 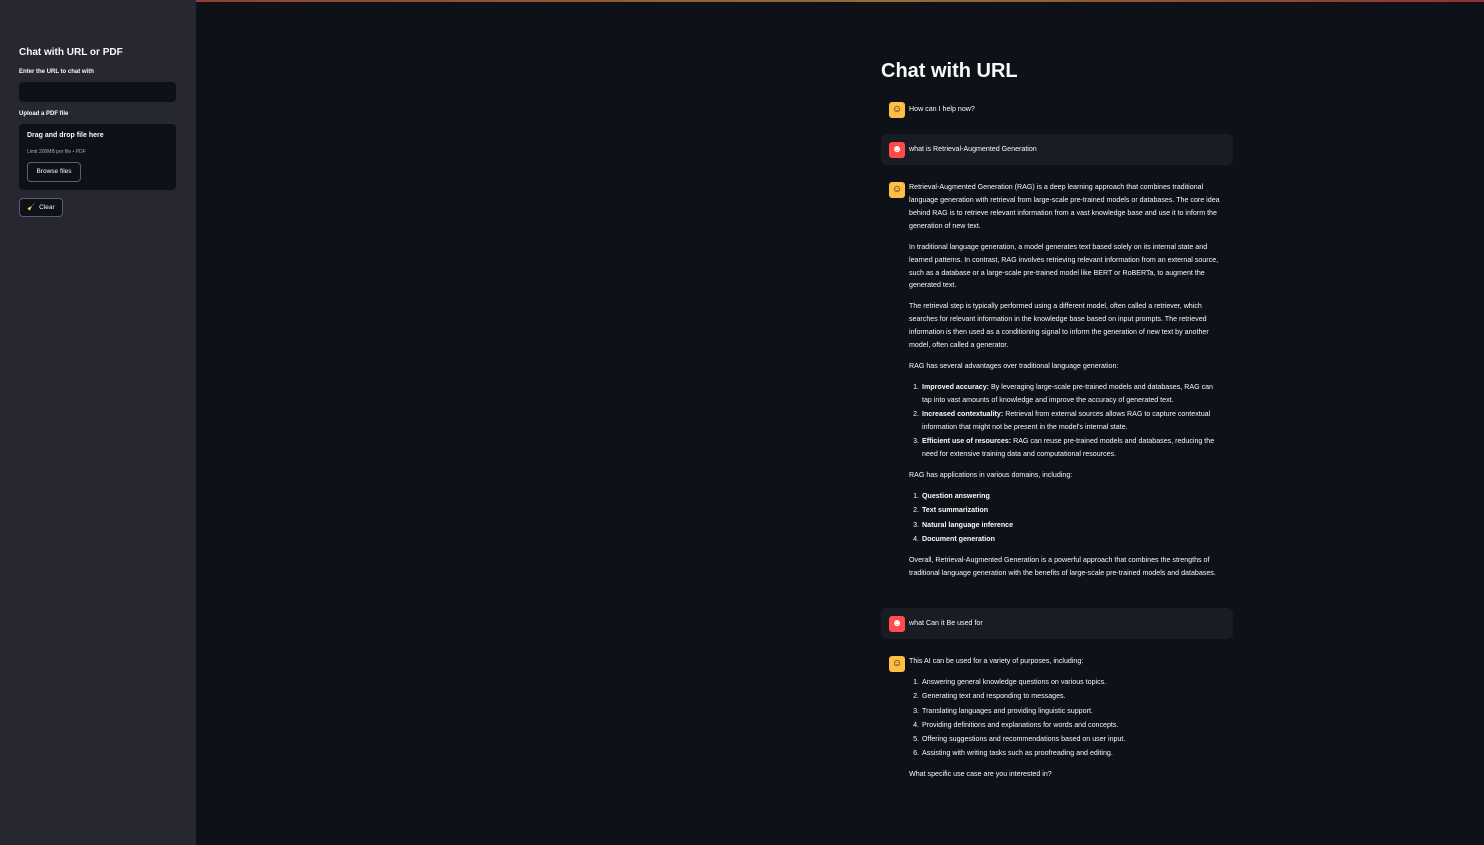 I want to click on list-item-text: Question answering, so click(x=956, y=495).